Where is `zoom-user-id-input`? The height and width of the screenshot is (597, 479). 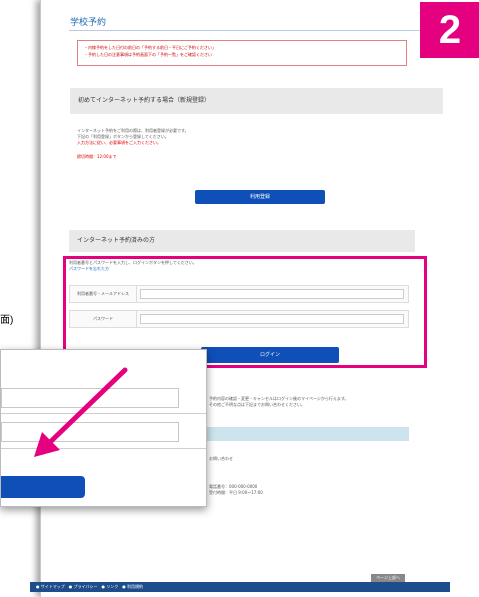 zoom-user-id-input is located at coordinates (90, 398).